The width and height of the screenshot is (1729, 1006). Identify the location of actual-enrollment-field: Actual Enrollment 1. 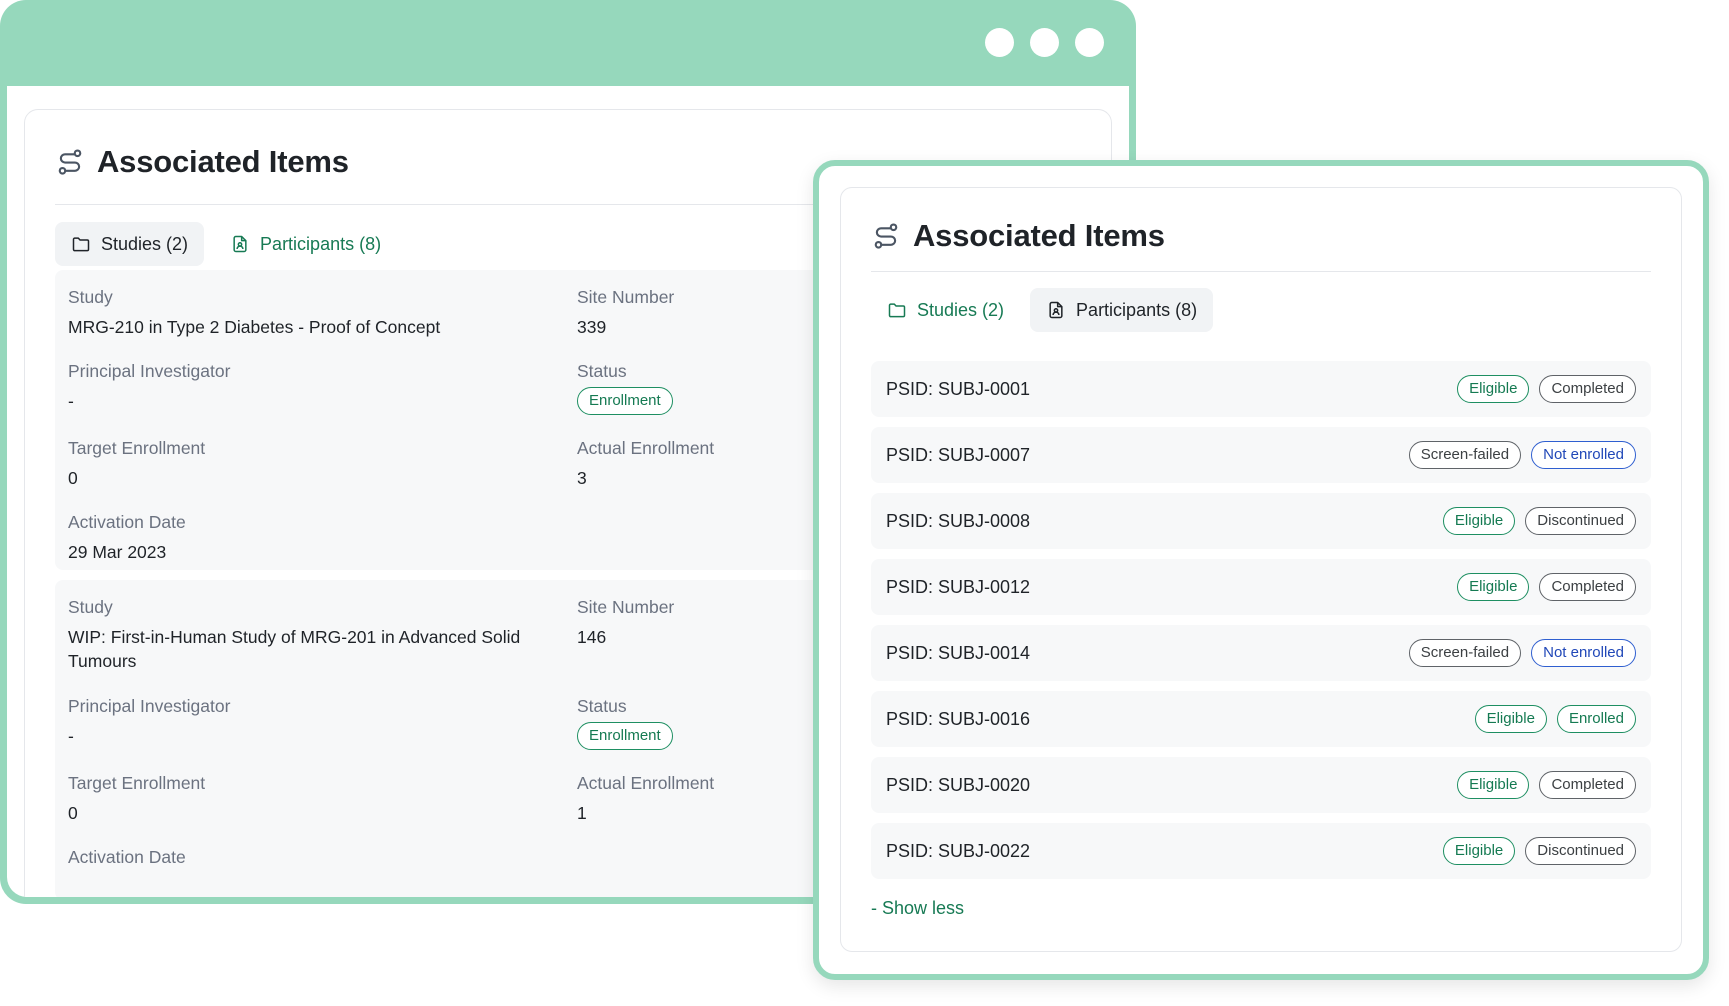
(645, 798).